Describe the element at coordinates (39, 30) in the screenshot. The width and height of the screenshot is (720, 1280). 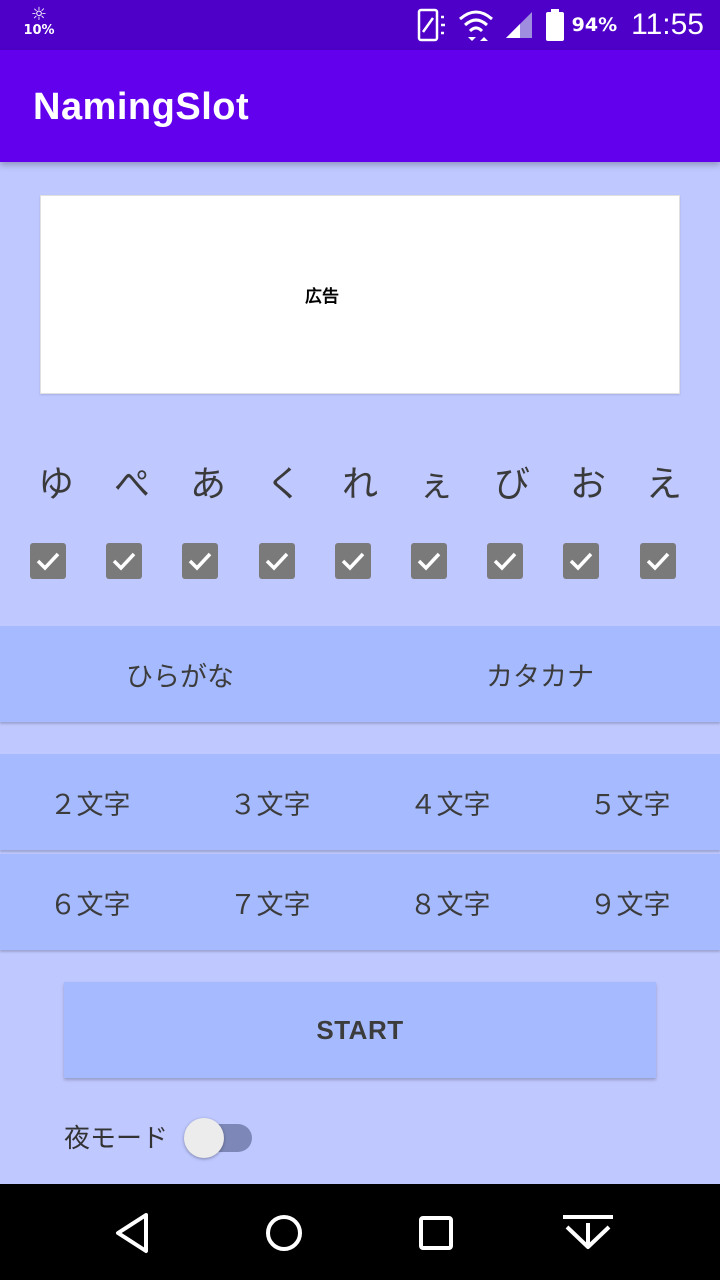
I see `brightness-percent: 10%` at that location.